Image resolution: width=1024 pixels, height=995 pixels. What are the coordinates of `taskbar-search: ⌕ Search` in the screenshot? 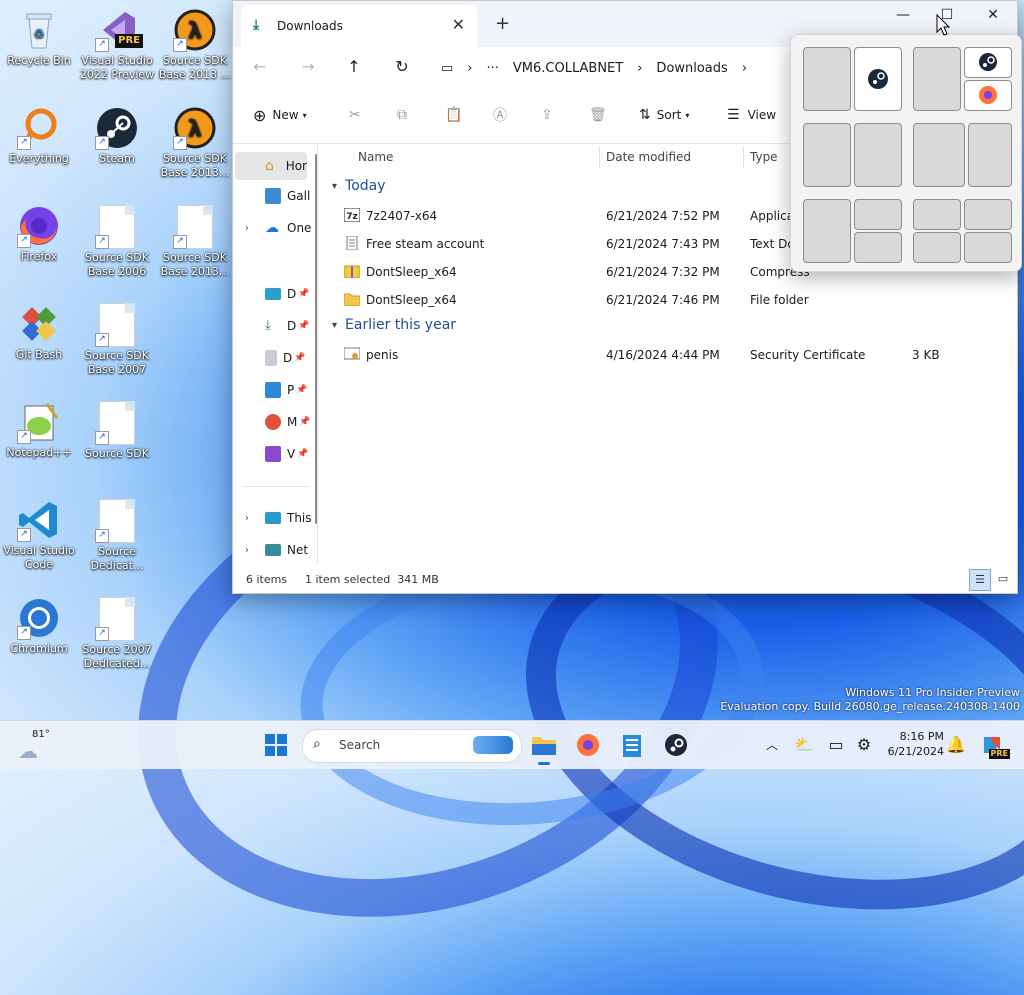 It's located at (412, 746).